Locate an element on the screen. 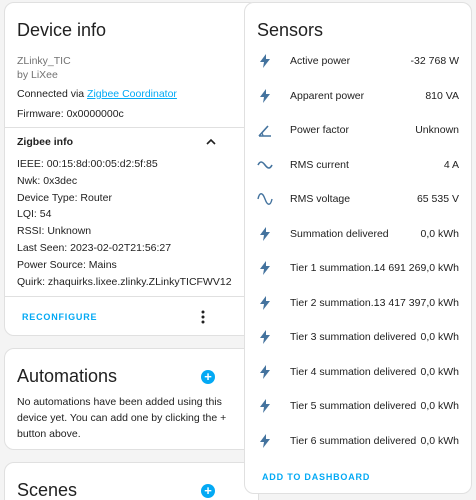 This screenshot has height=500, width=476. sensor-row: RMS current 4 A is located at coordinates (358, 165).